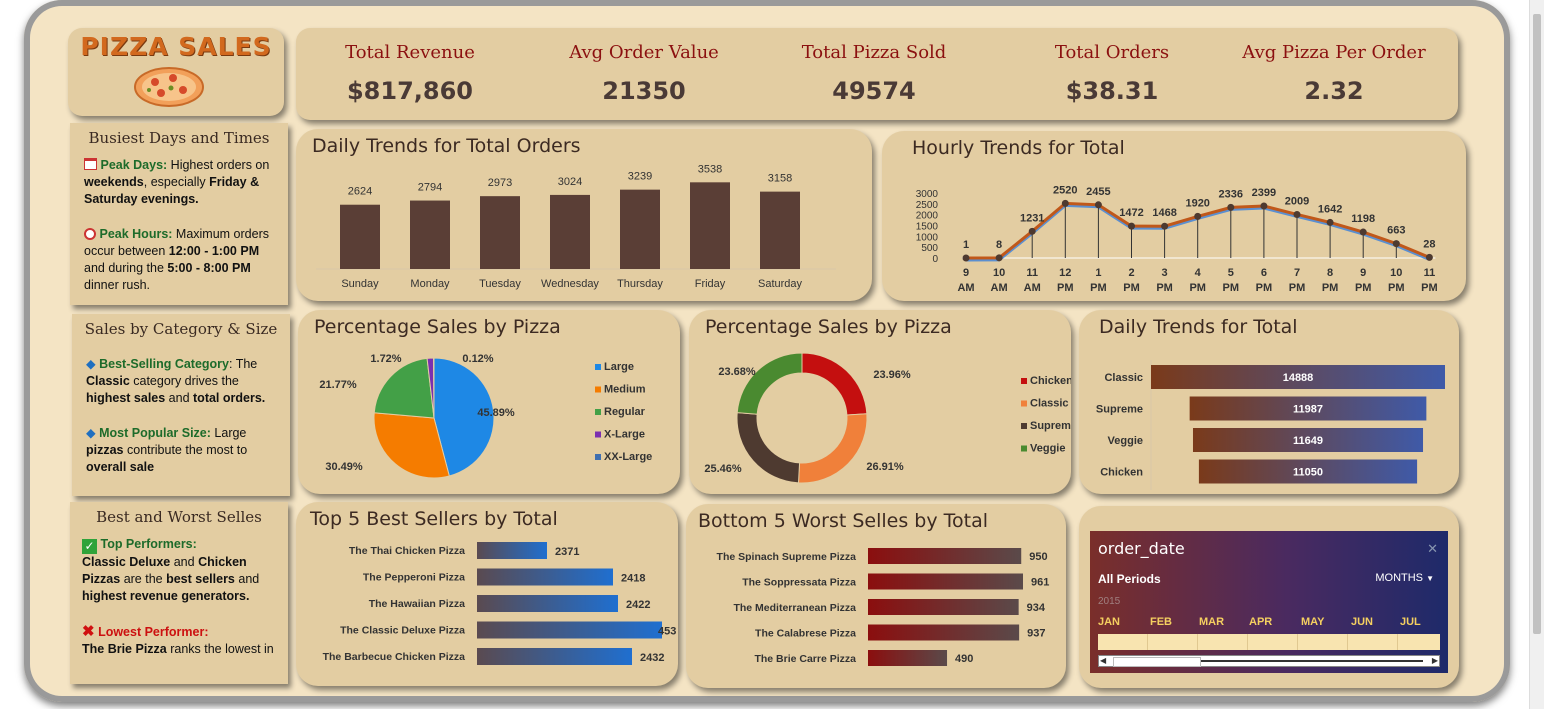  I want to click on kpi-avg-order-value: Avg Order Value 21350, so click(644, 73).